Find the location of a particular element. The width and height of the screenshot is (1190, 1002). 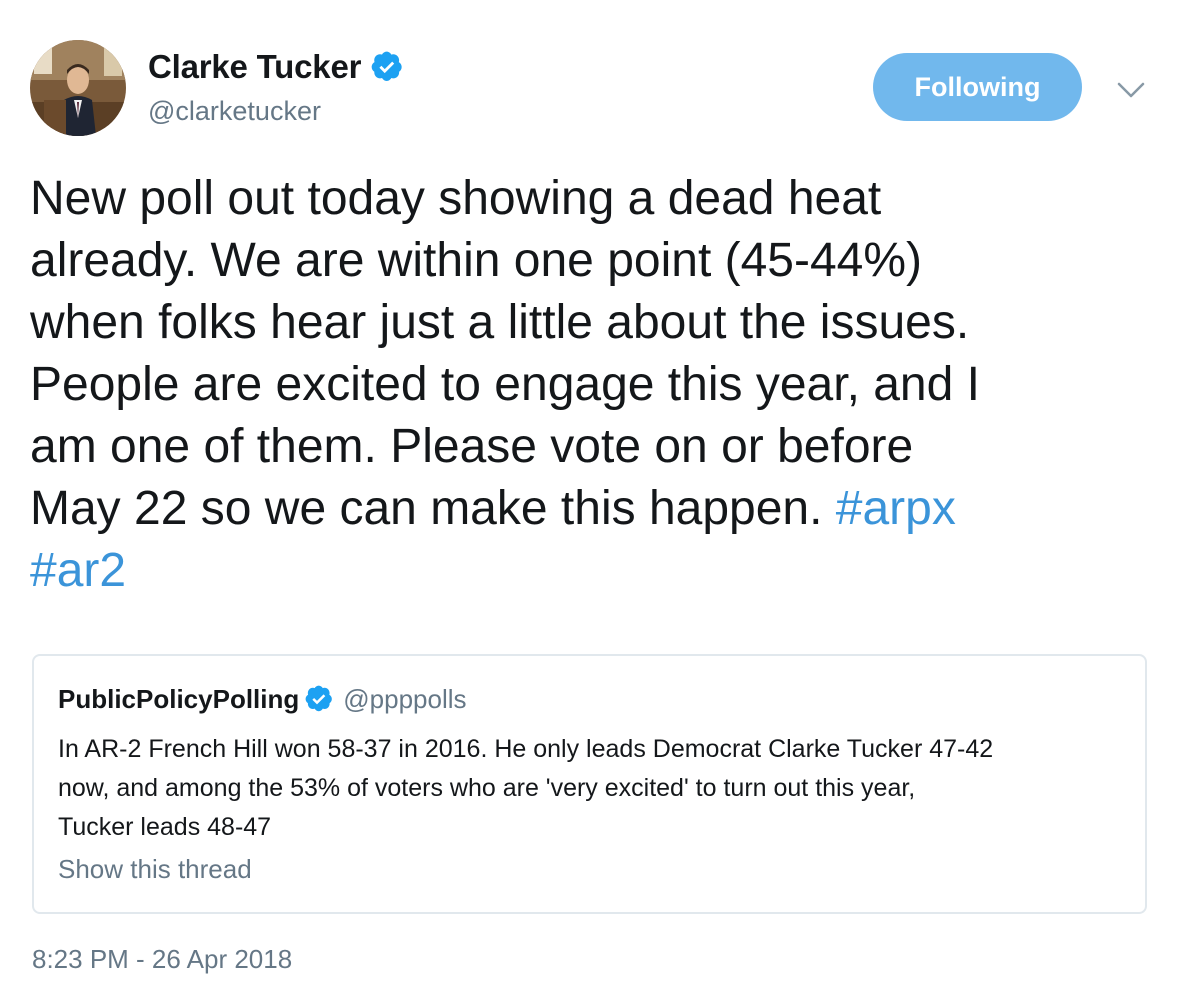

quoted-author-name: PublicPolicyPolling is located at coordinates (179, 698).